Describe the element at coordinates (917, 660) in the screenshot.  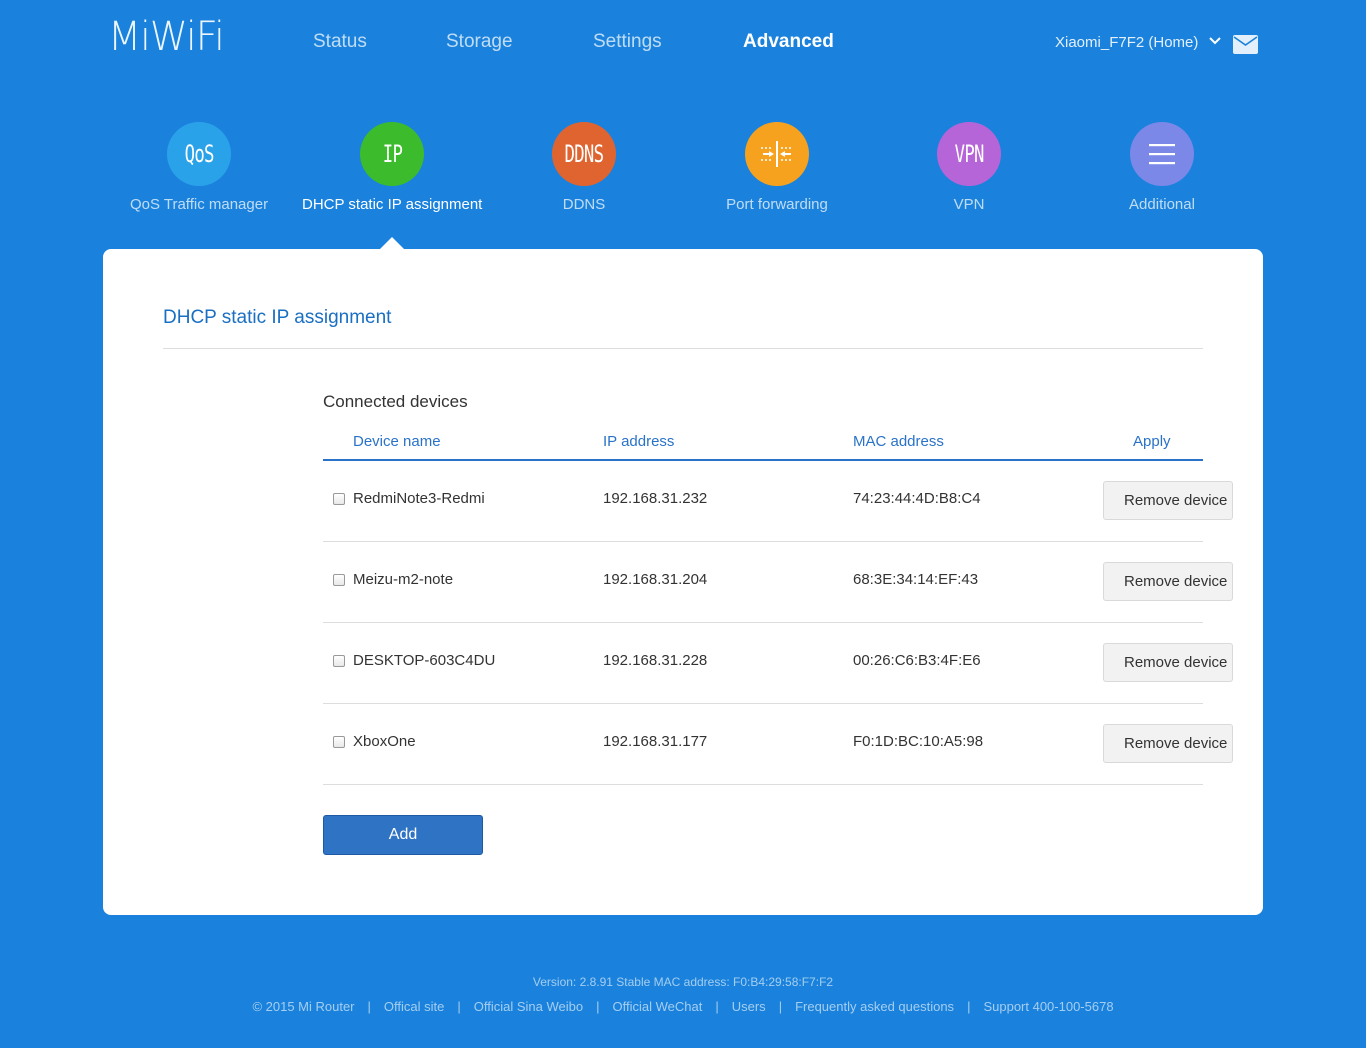
I see `device-mac: 00:26:C6:B3:4F:E6` at that location.